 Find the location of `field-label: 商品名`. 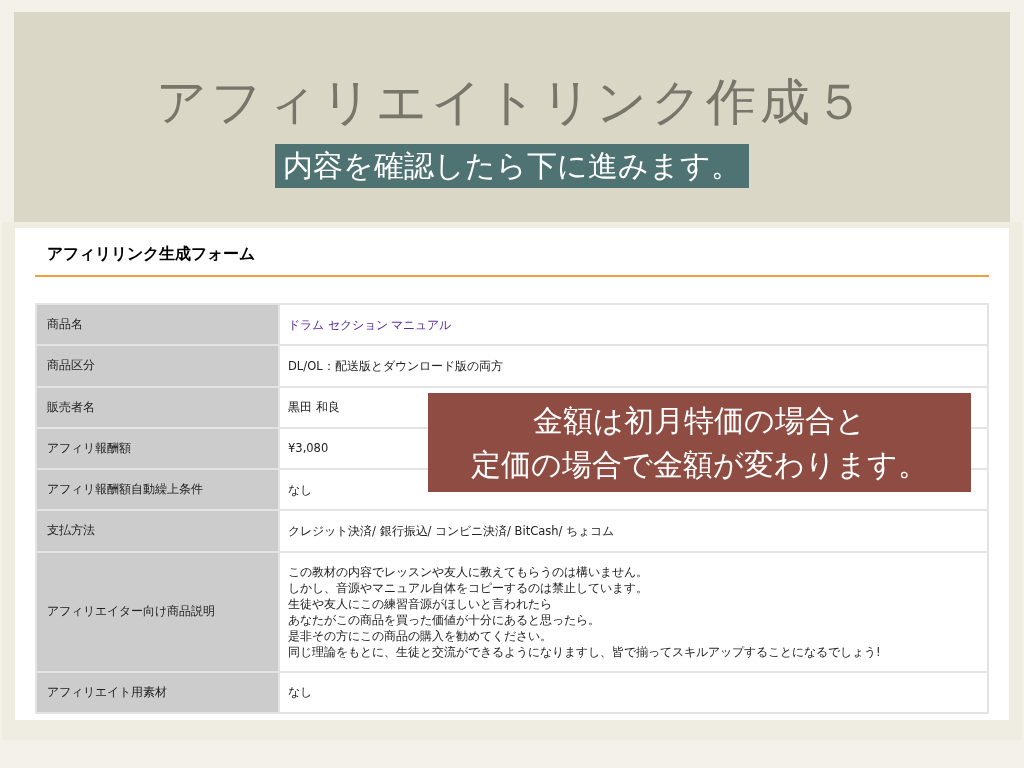

field-label: 商品名 is located at coordinates (157, 325).